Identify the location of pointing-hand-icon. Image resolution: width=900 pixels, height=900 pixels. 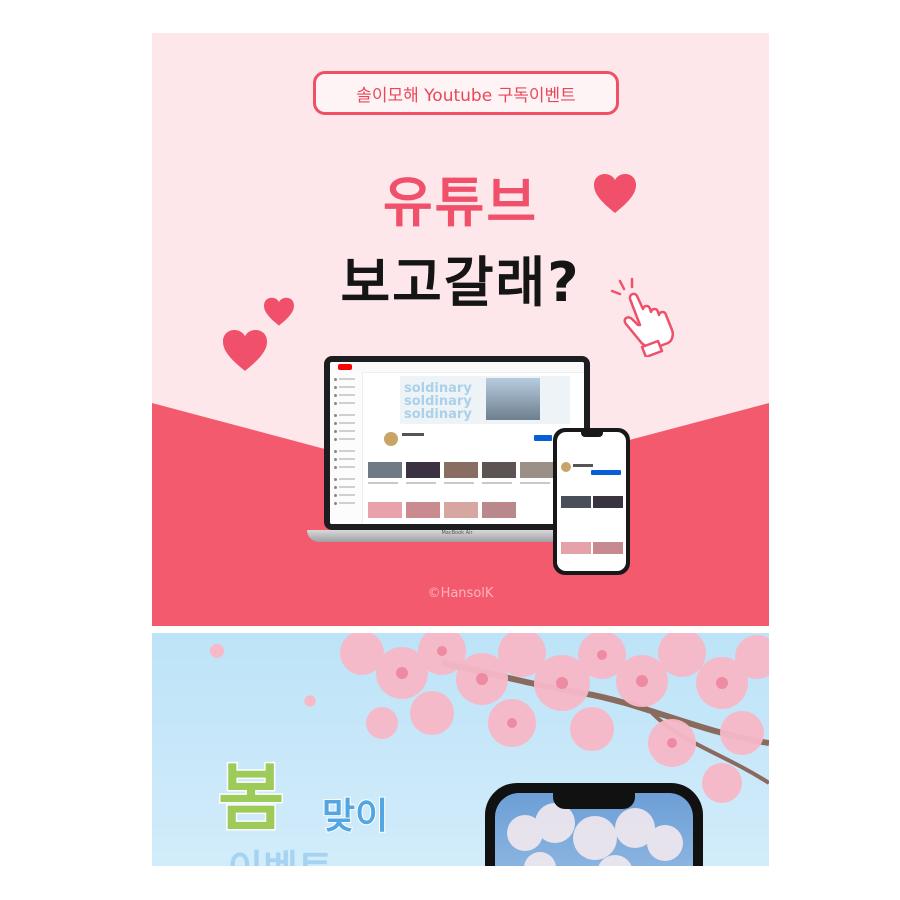
(642, 317).